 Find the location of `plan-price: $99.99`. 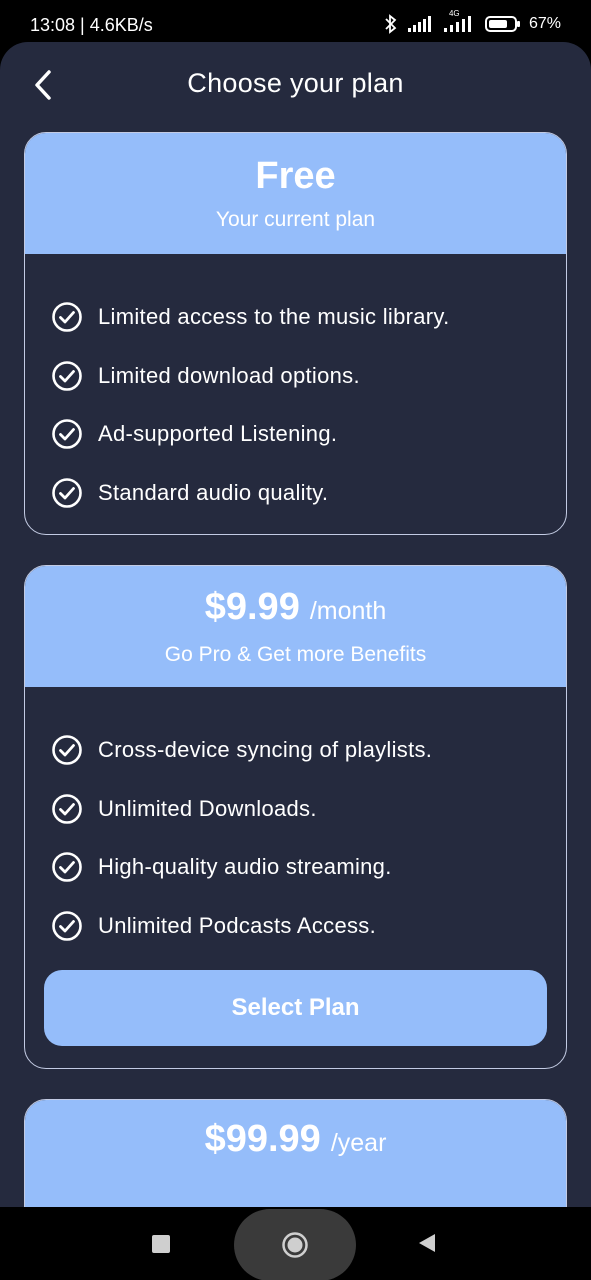

plan-price: $99.99 is located at coordinates (262, 1139).